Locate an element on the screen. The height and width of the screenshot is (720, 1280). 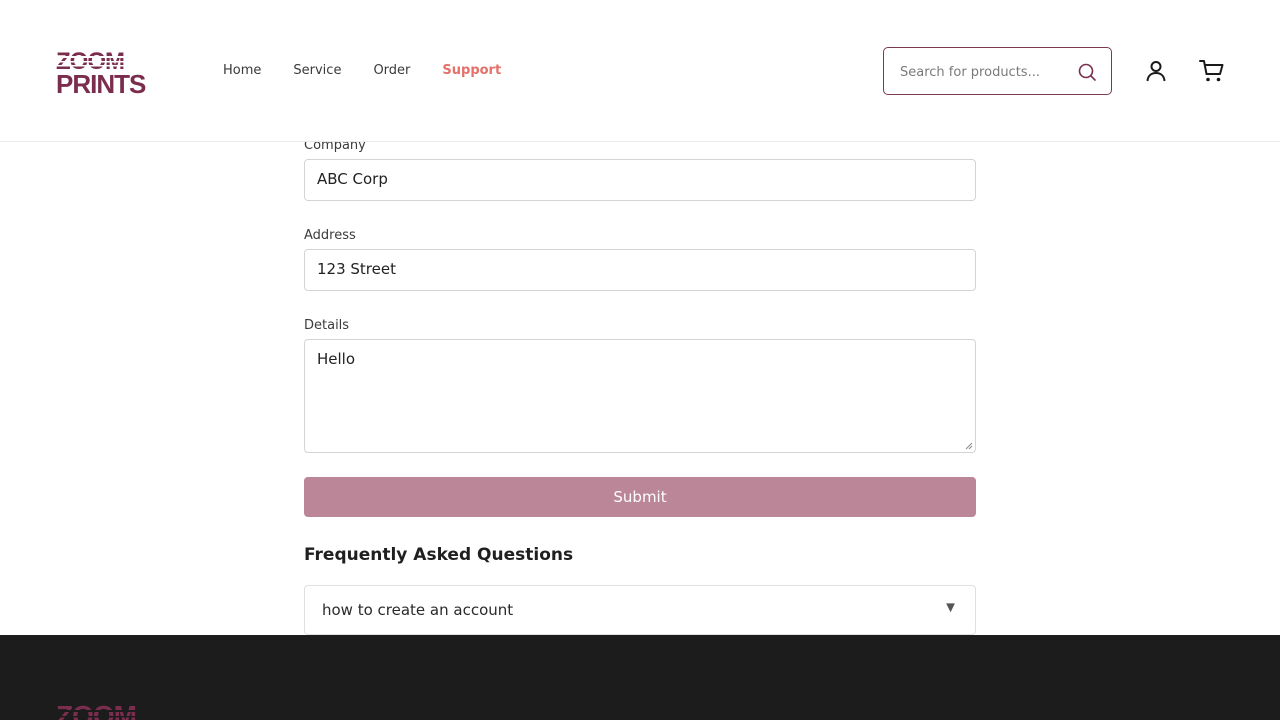
resize-handle-icon is located at coordinates (969, 446).